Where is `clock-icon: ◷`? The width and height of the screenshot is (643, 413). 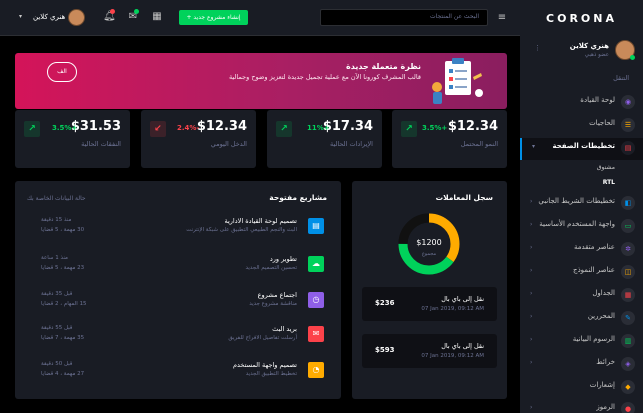 clock-icon: ◷ is located at coordinates (316, 300).